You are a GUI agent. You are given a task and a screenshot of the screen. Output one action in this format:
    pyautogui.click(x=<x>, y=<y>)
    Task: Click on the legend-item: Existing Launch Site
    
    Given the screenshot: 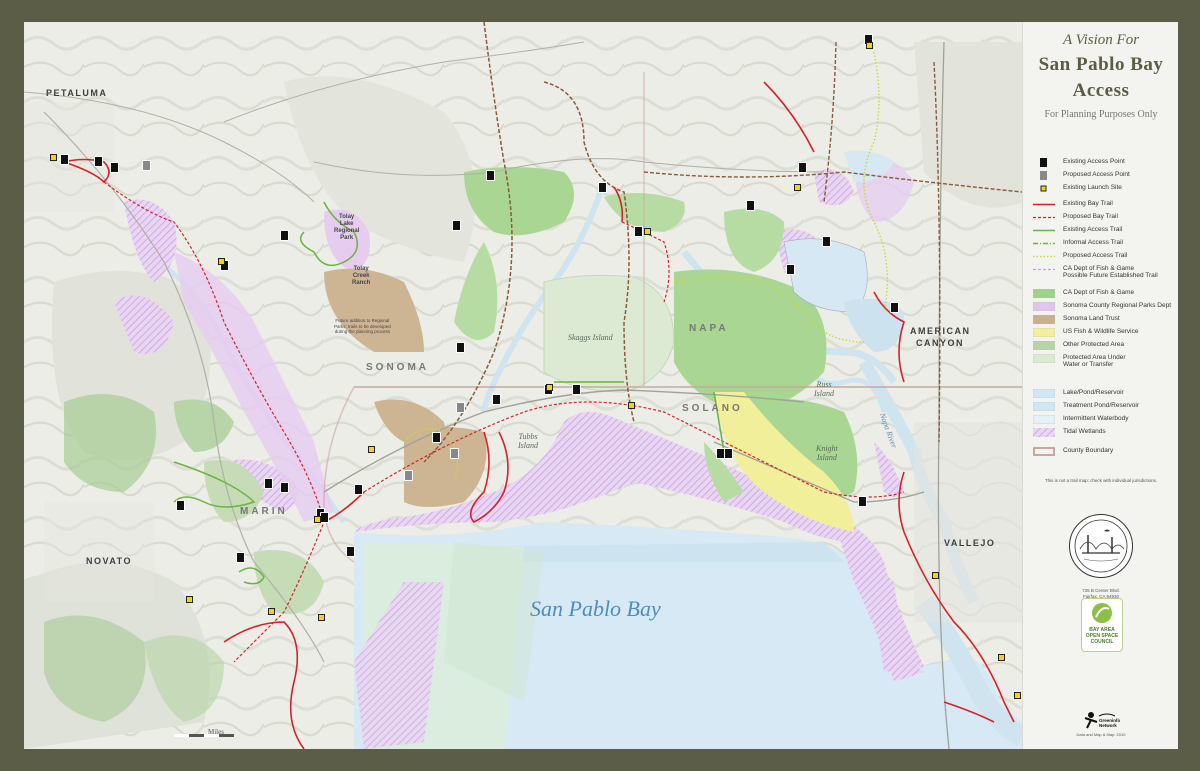 What is the action you would take?
    pyautogui.click(x=1105, y=188)
    